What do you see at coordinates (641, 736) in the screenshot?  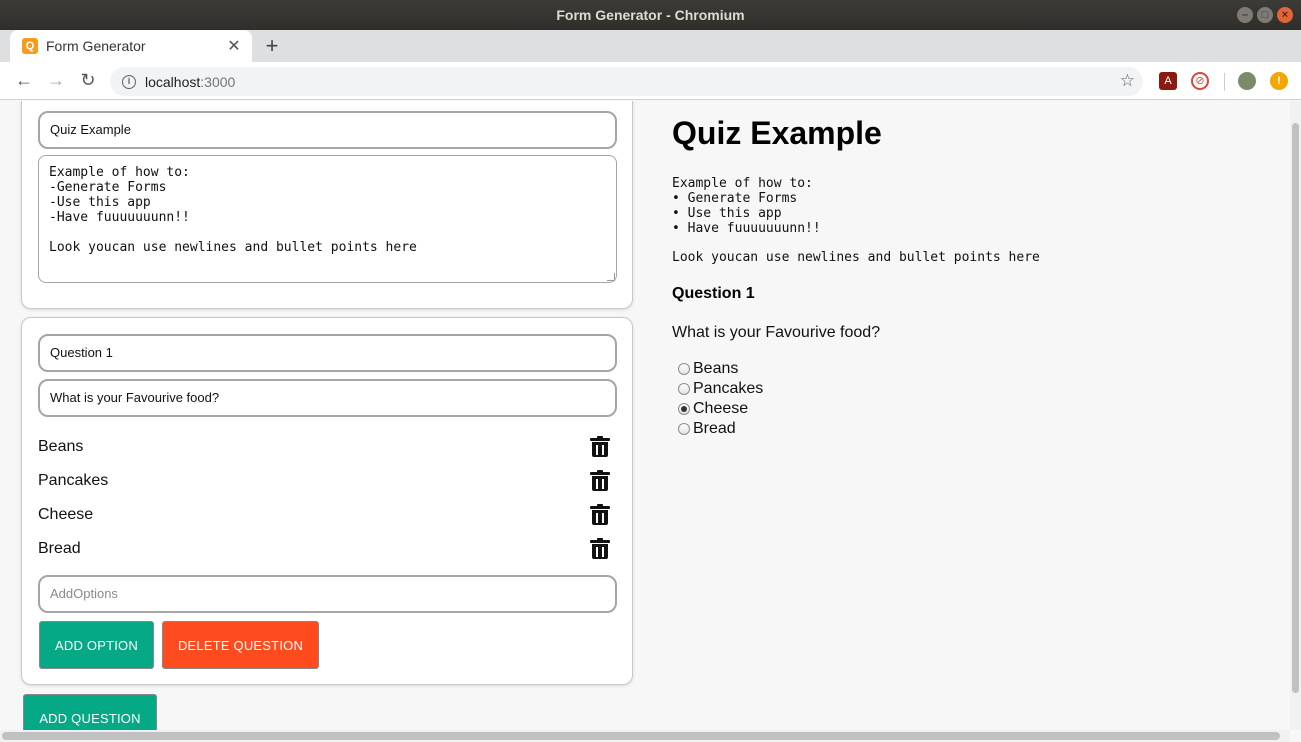 I see `horizontal-scroll-thumb` at bounding box center [641, 736].